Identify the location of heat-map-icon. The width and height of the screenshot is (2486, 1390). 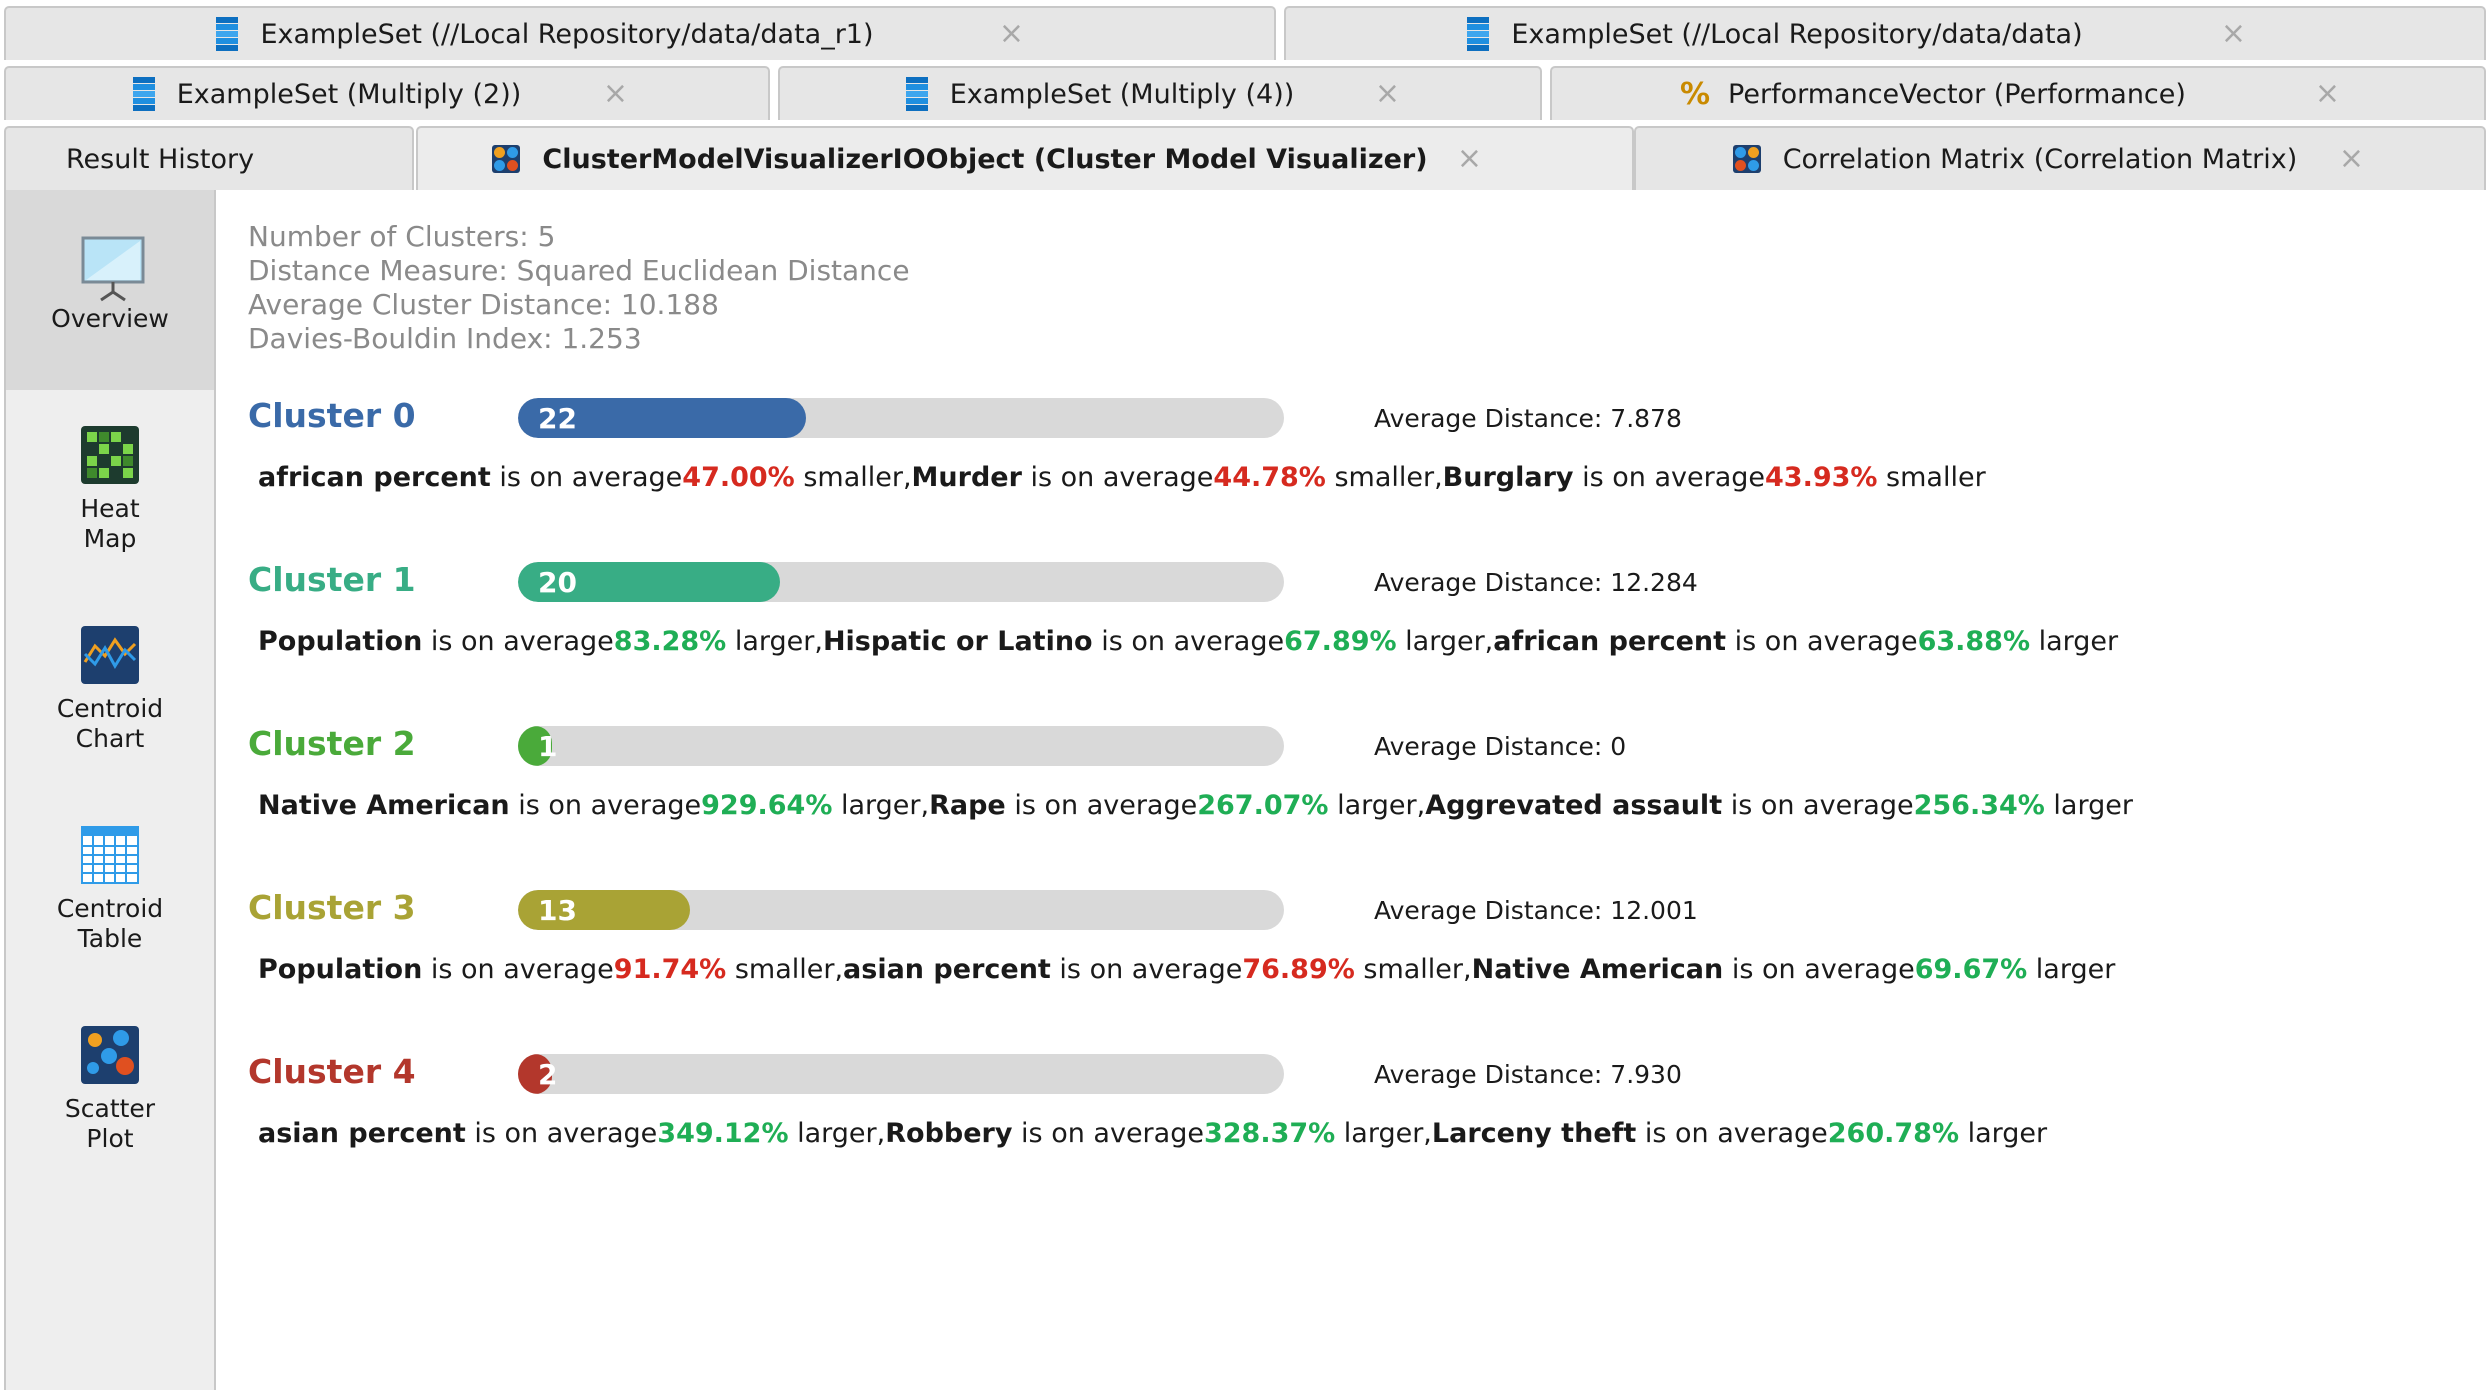
(110, 455).